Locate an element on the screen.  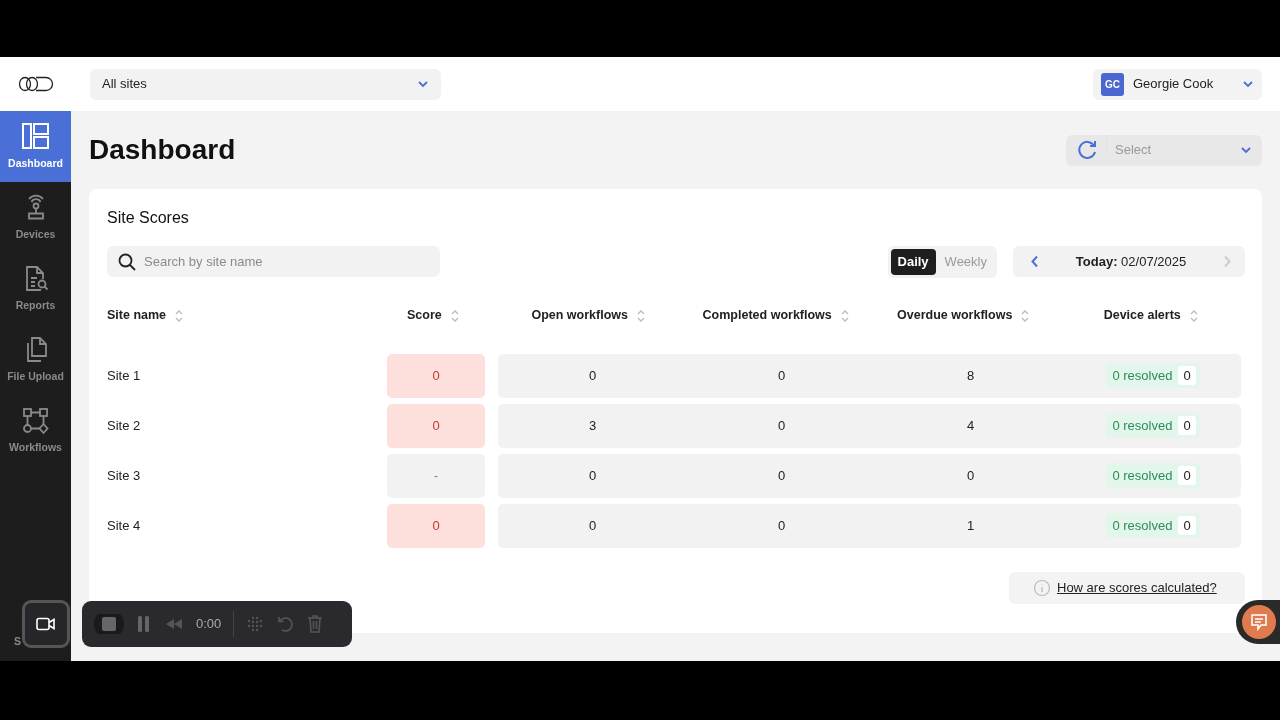
site-filter-dropdown: All sites is located at coordinates (265, 84).